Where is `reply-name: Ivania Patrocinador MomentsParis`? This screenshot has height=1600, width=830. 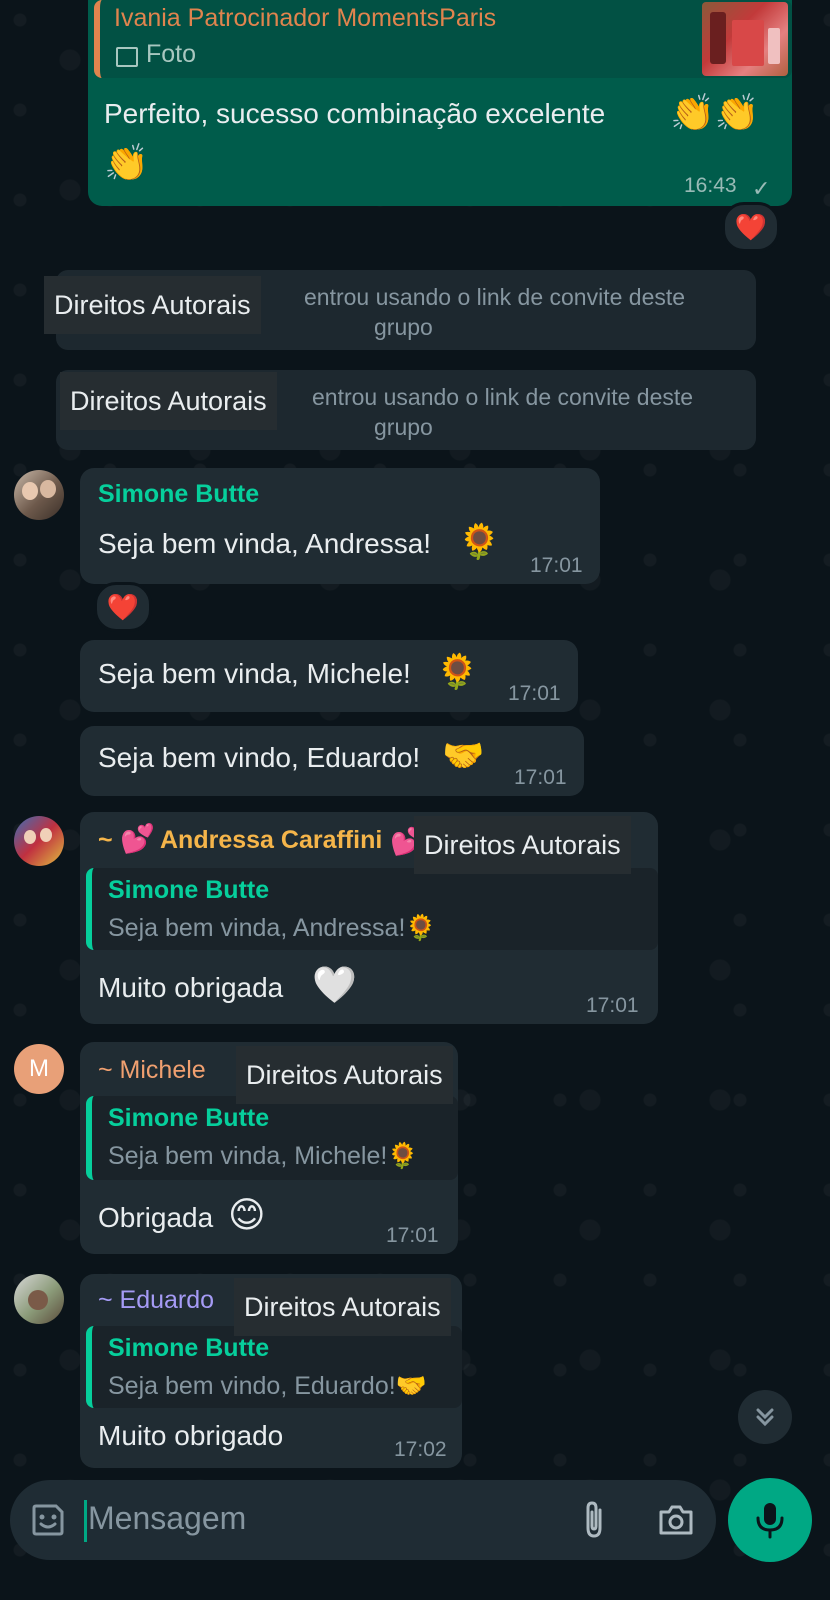 reply-name: Ivania Patrocinador MomentsParis is located at coordinates (305, 18).